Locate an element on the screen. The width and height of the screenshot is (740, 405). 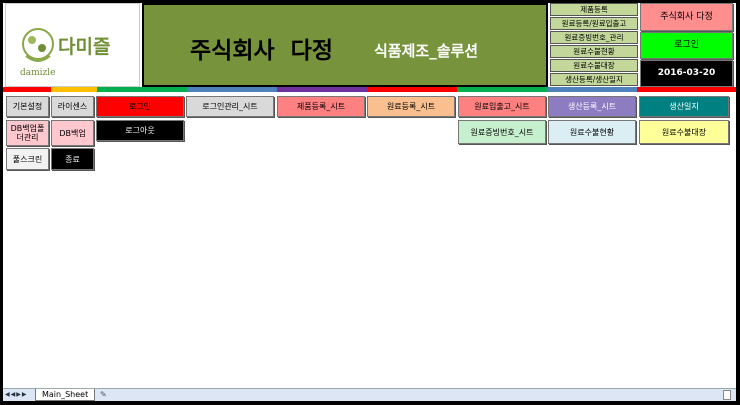
production-sheet-button: 생산등록_시트 is located at coordinates (592, 106).